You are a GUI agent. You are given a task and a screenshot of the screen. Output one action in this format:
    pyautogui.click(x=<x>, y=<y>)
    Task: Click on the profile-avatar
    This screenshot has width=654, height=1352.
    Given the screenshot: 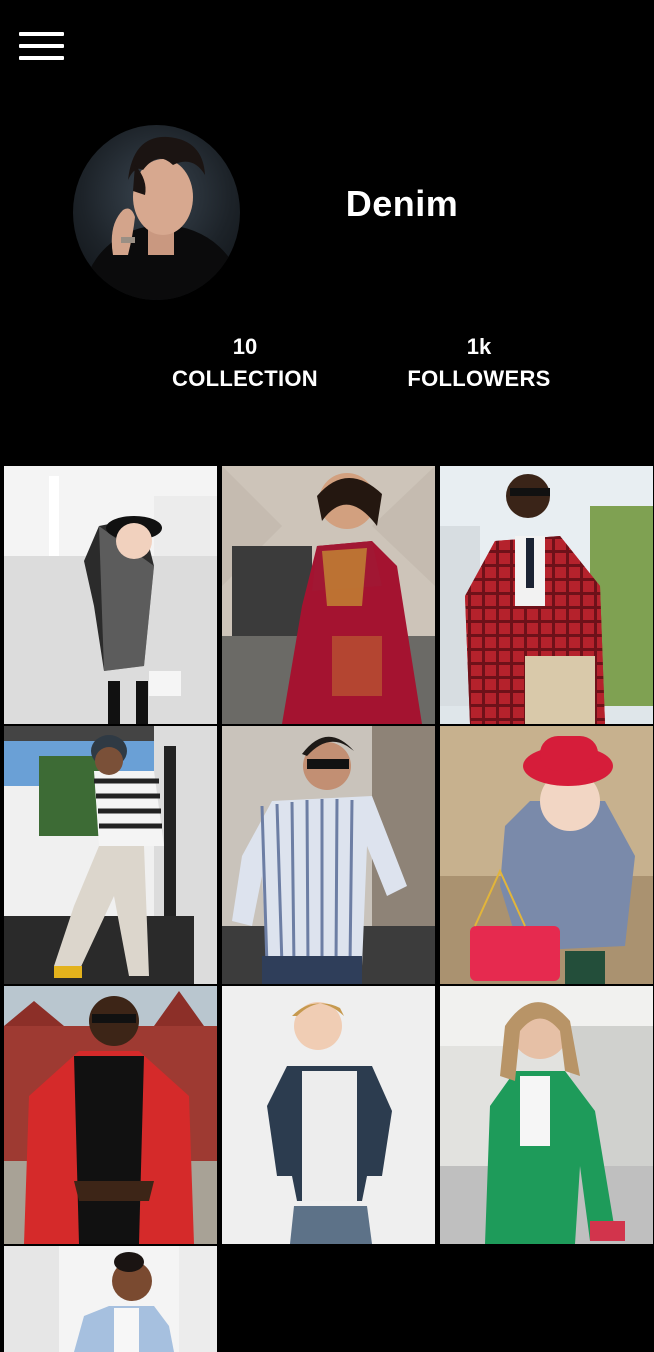 What is the action you would take?
    pyautogui.click(x=156, y=212)
    